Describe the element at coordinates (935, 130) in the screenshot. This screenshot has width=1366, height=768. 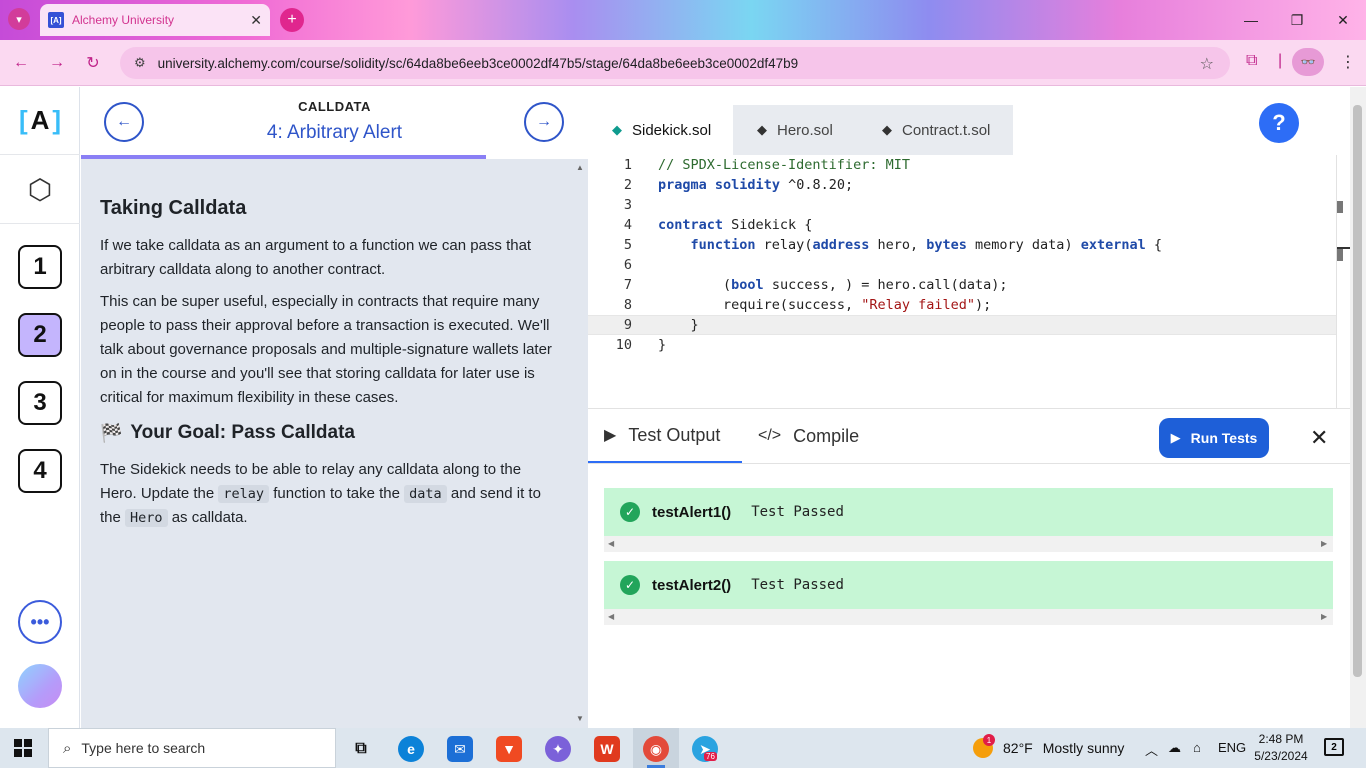
I see `tab-contract-t-sol: ◆ Contract.t.sol` at that location.